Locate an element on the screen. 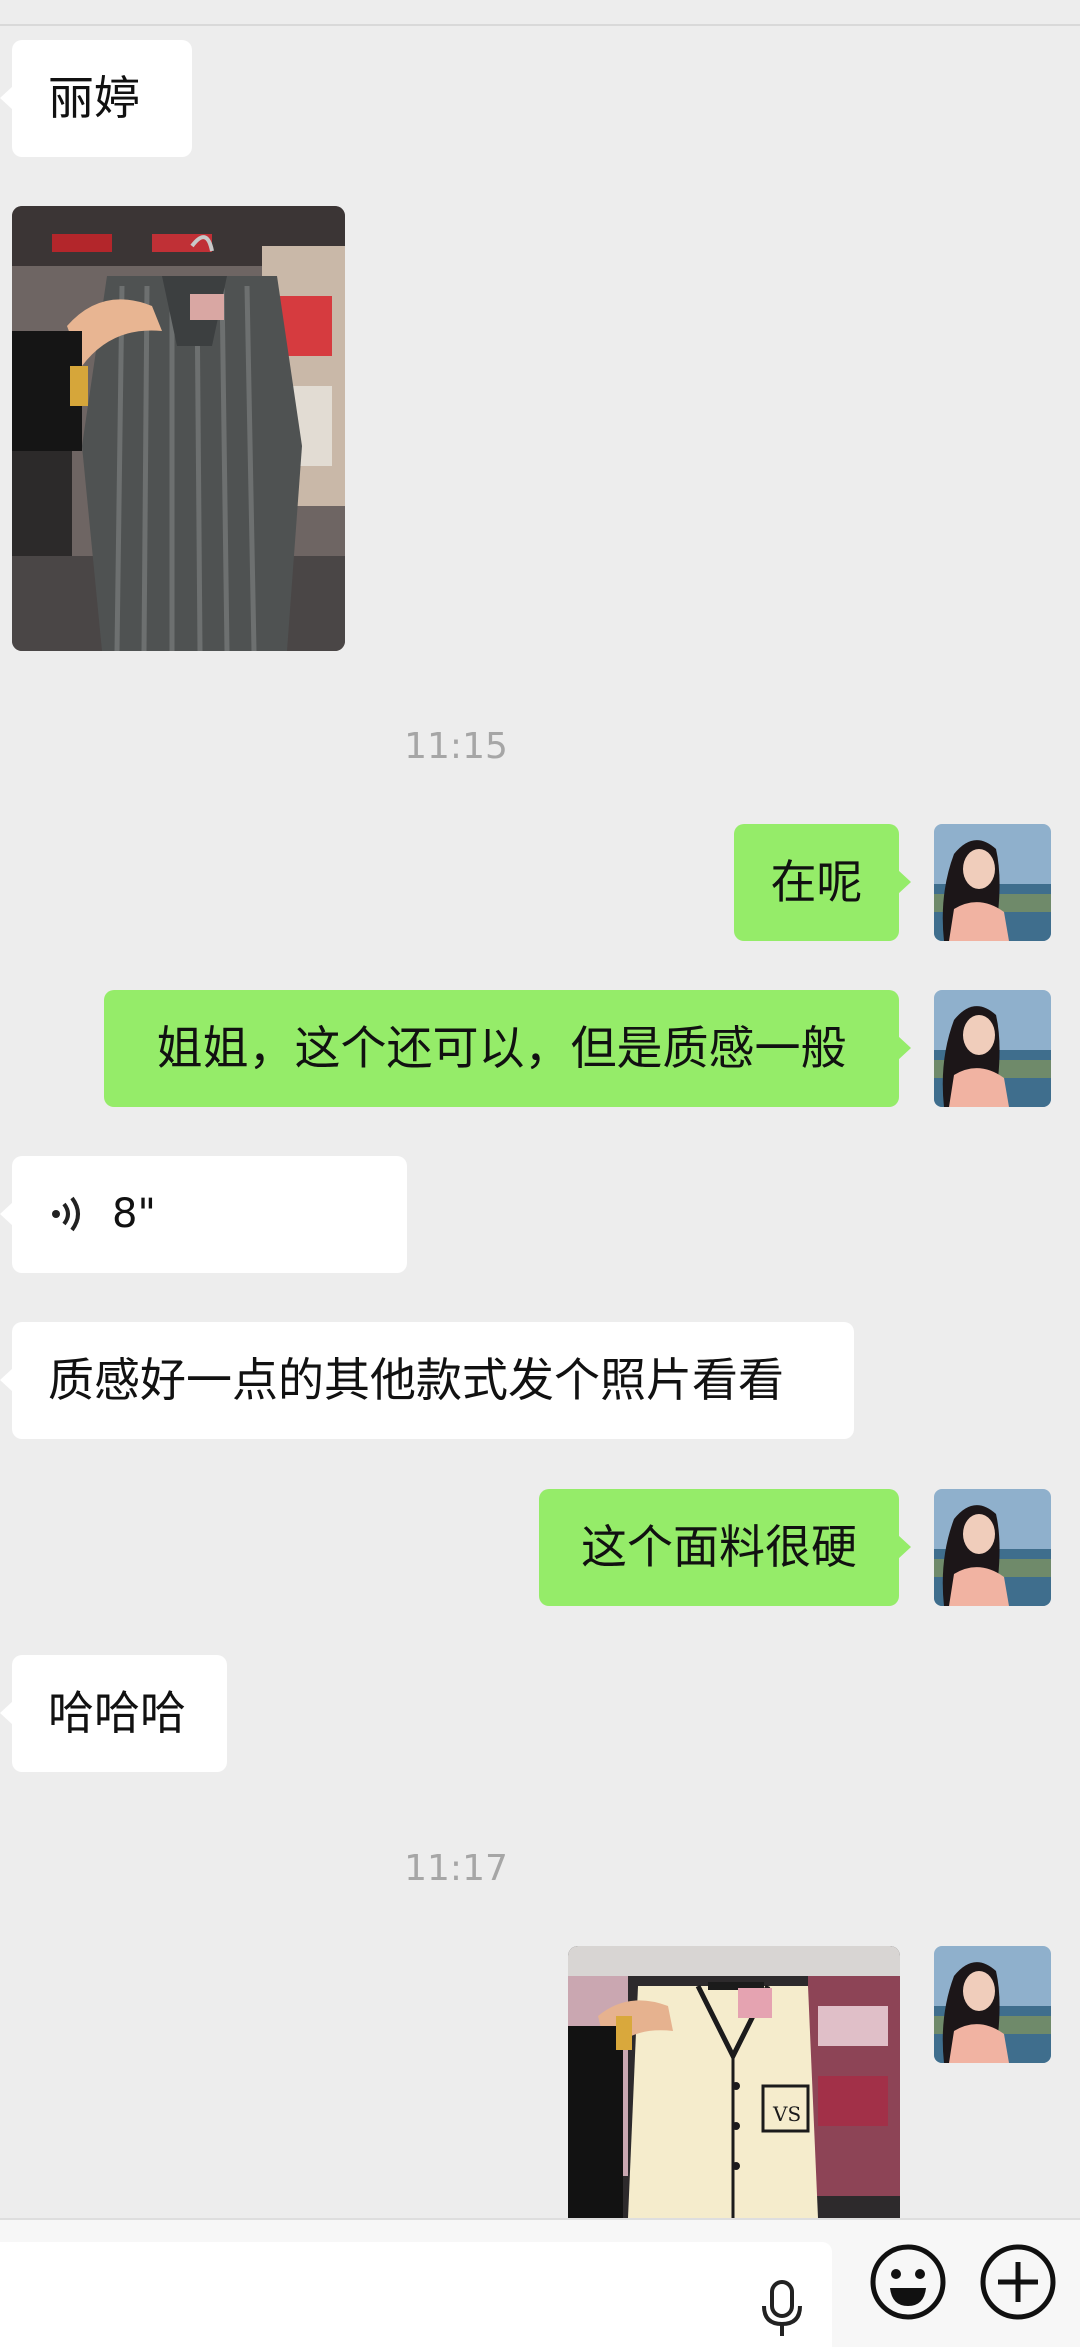 This screenshot has width=1080, height=2347. incoming-photo-message is located at coordinates (178, 428).